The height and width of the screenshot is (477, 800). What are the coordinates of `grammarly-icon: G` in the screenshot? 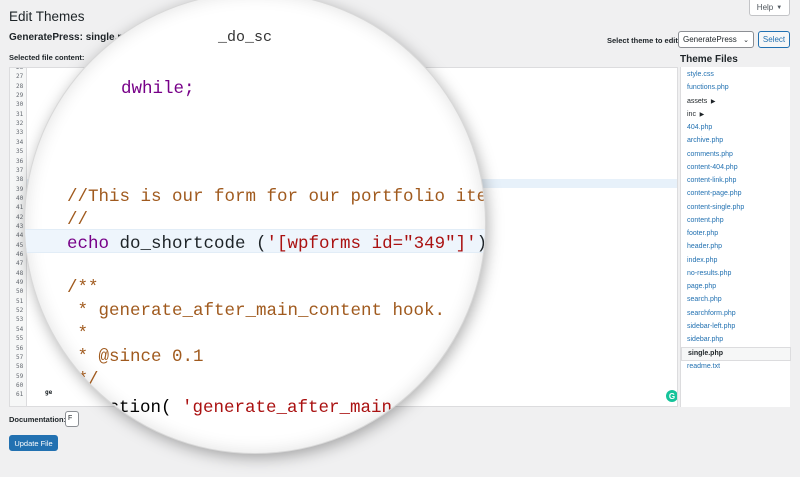 It's located at (671, 396).